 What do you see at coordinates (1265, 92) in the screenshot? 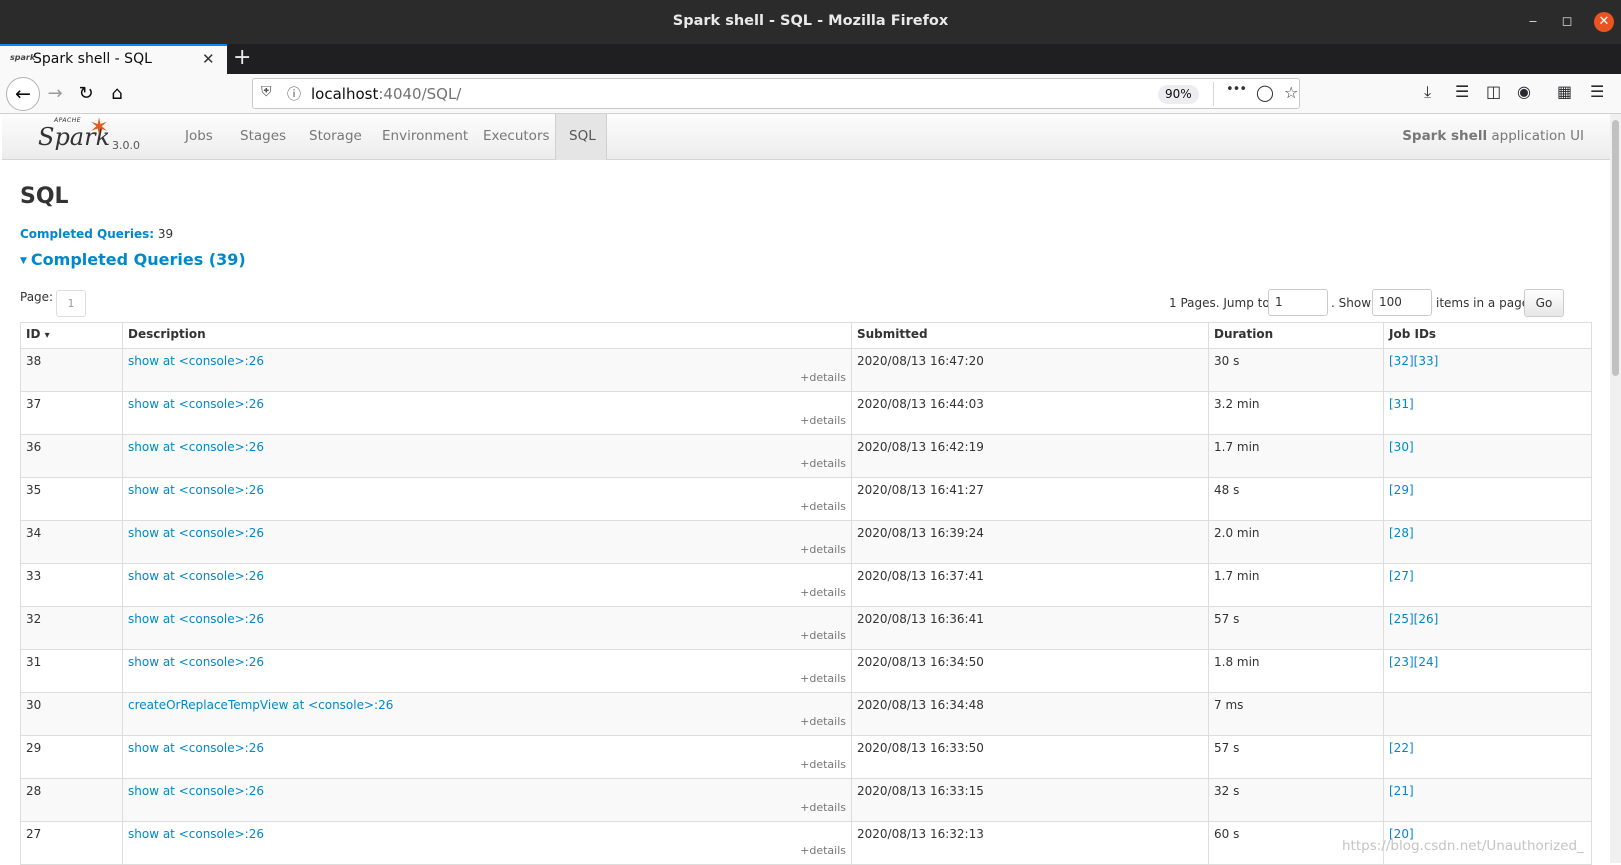
I see `pocket-icon: ◯` at bounding box center [1265, 92].